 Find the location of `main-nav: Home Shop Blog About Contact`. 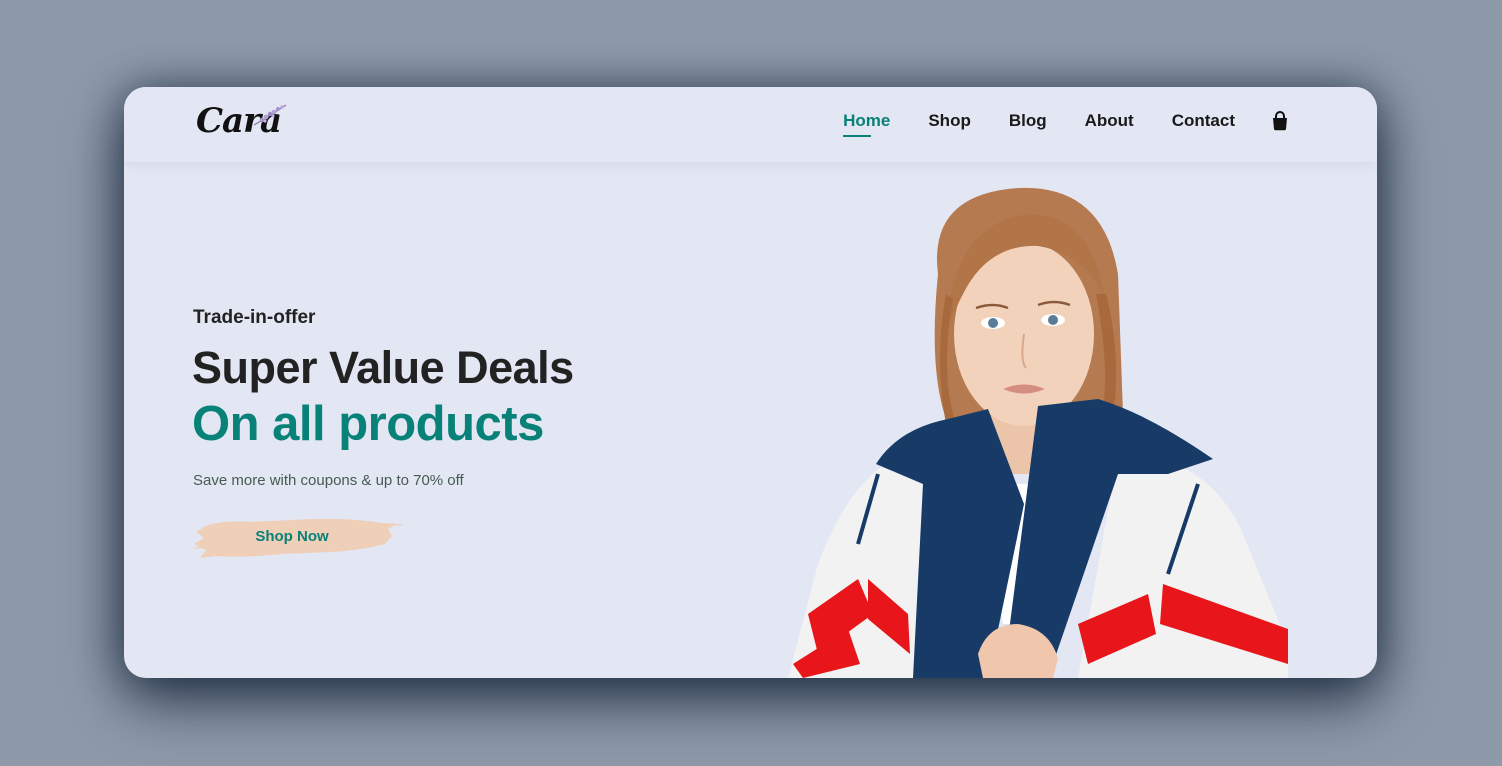

main-nav: Home Shop Blog About Contact is located at coordinates (1047, 124).